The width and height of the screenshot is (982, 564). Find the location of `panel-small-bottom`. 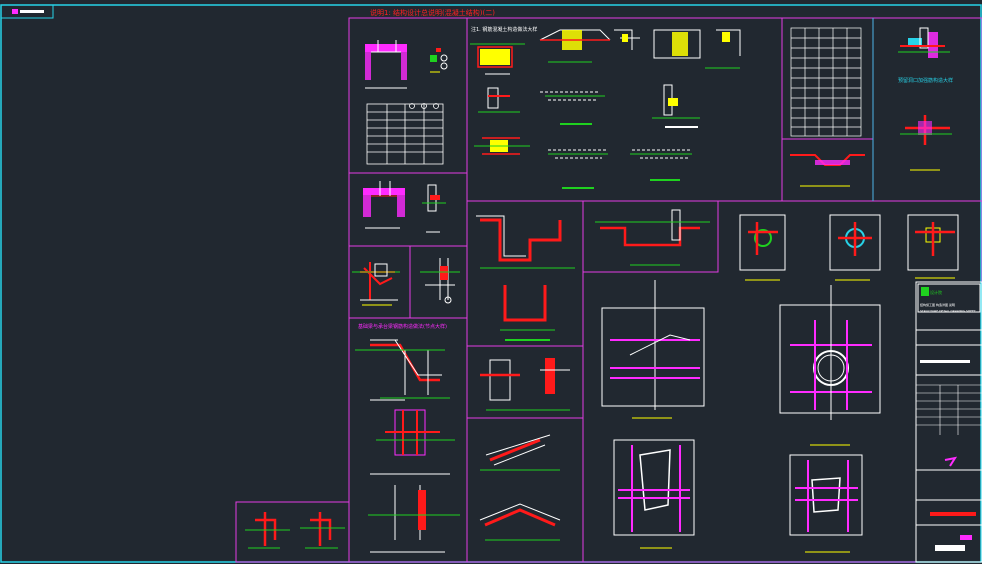

panel-small-bottom is located at coordinates (295, 530).